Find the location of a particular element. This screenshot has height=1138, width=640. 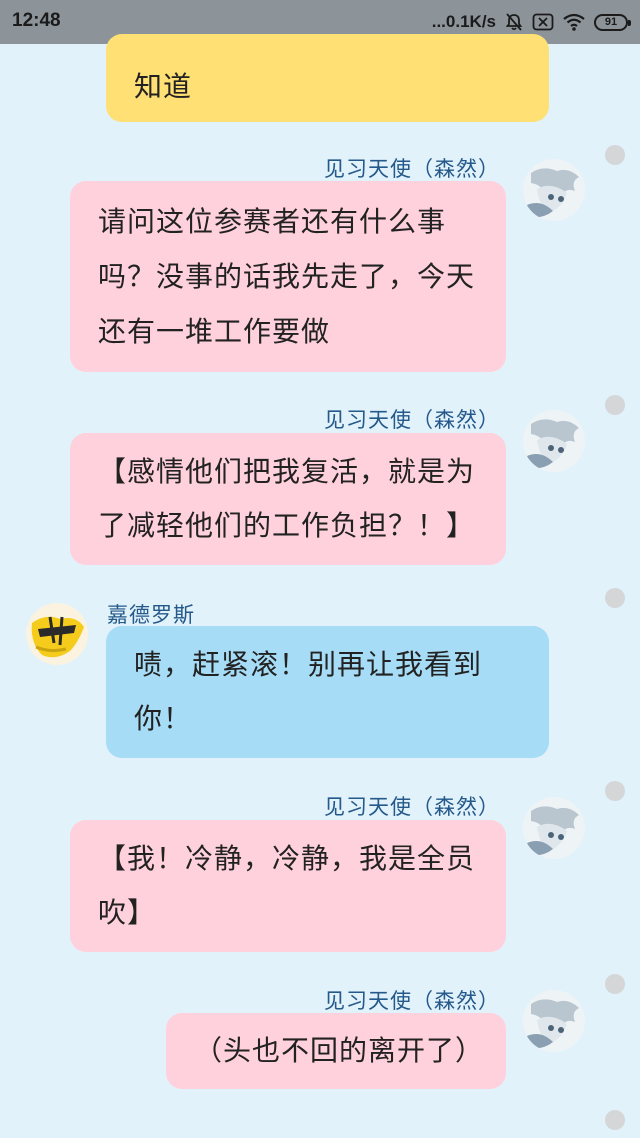

message-text: （头也不回的离开了） is located at coordinates (339, 1050).